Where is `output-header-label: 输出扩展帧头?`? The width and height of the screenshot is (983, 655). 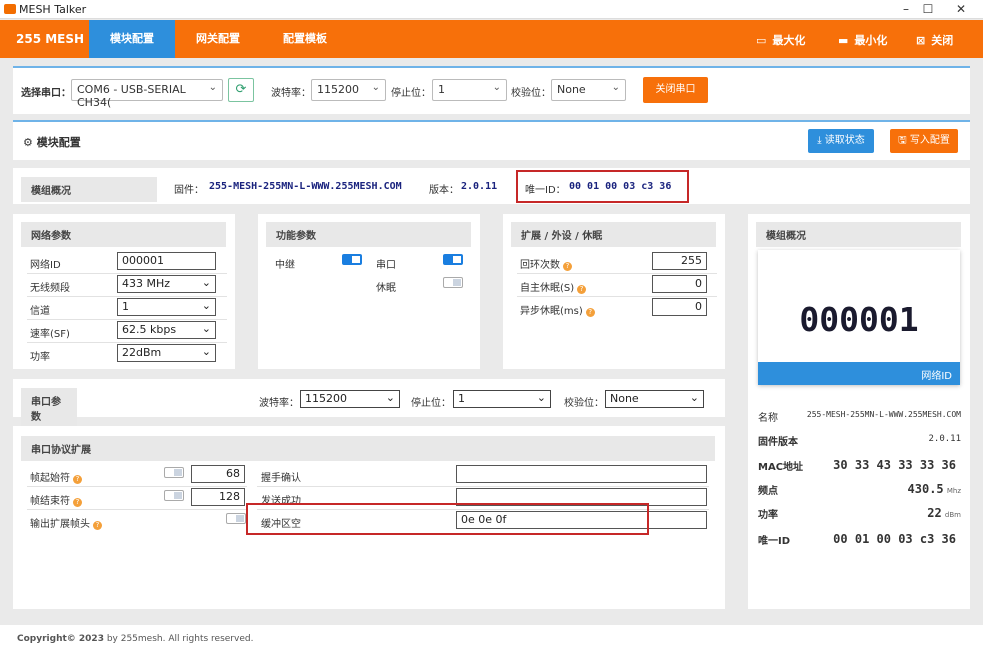
output-header-label: 输出扩展帧头? is located at coordinates (66, 522).